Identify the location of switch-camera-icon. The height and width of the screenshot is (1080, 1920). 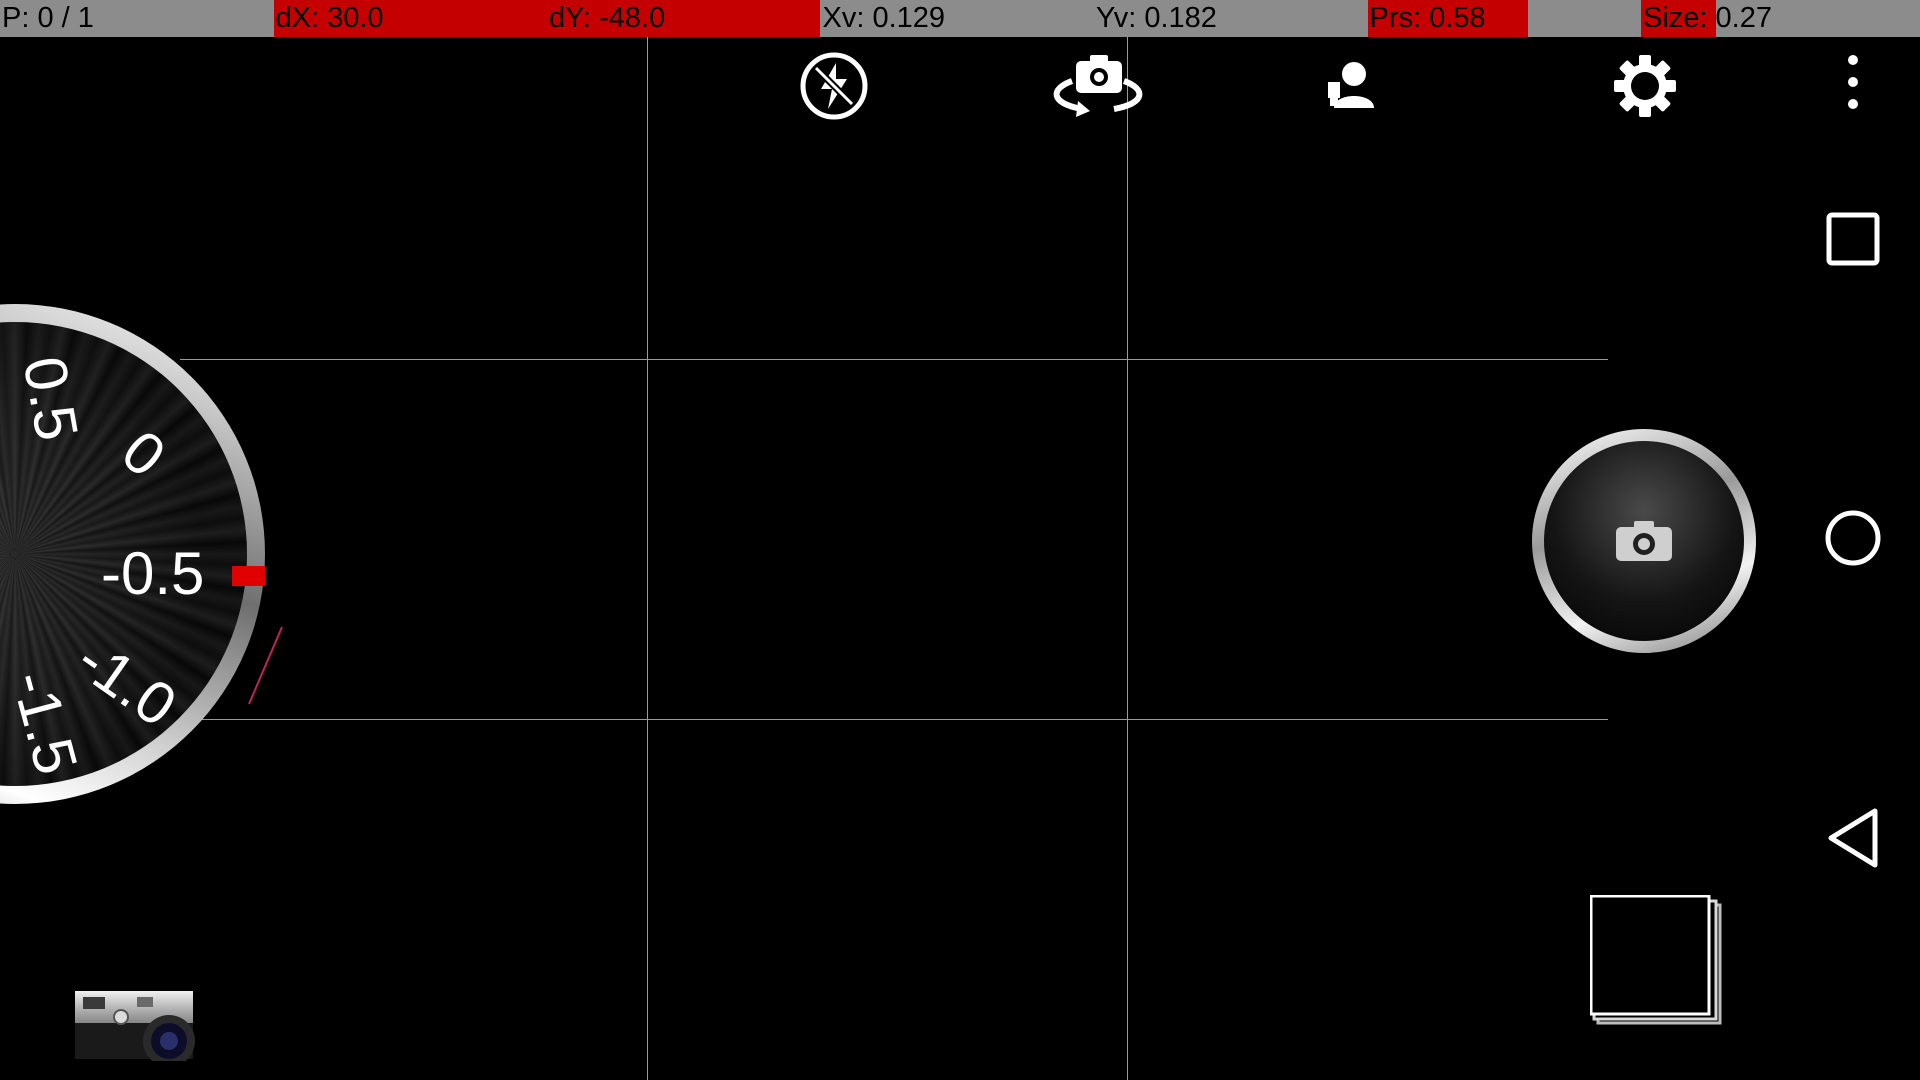
(1097, 86).